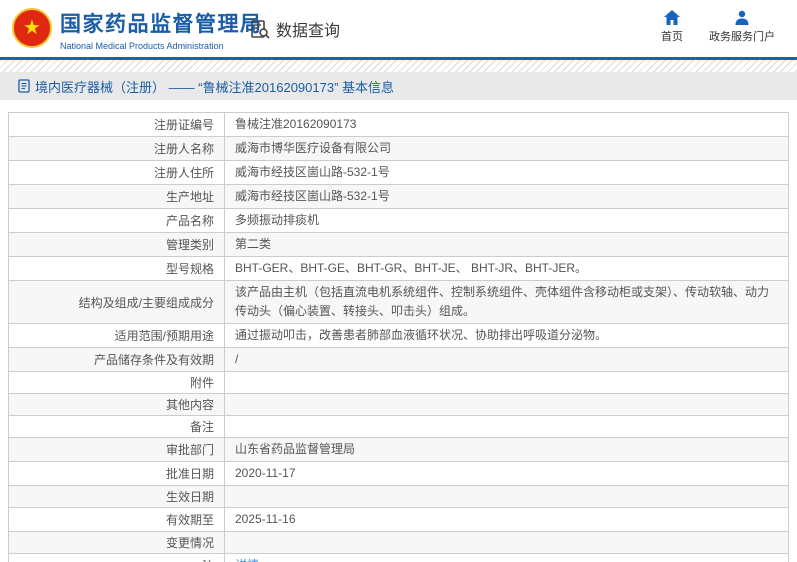 Image resolution: width=797 pixels, height=562 pixels. I want to click on breadcrumb-bar: 境内医疗器械（注册） —— “鲁械注准20162090173” 基本信息, so click(398, 86).